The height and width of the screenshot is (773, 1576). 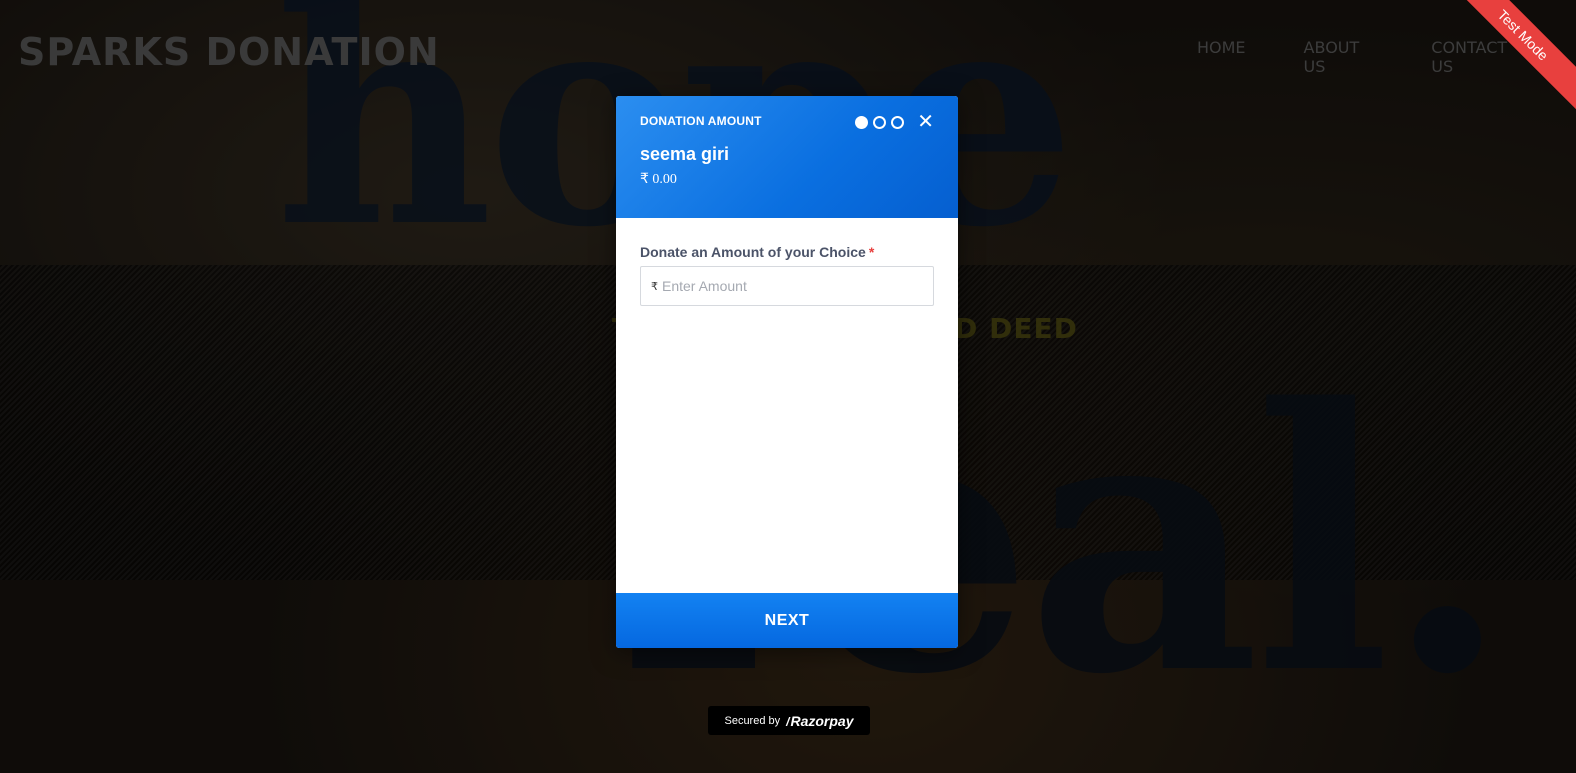 I want to click on secured-by-text: Secured by, so click(x=752, y=720).